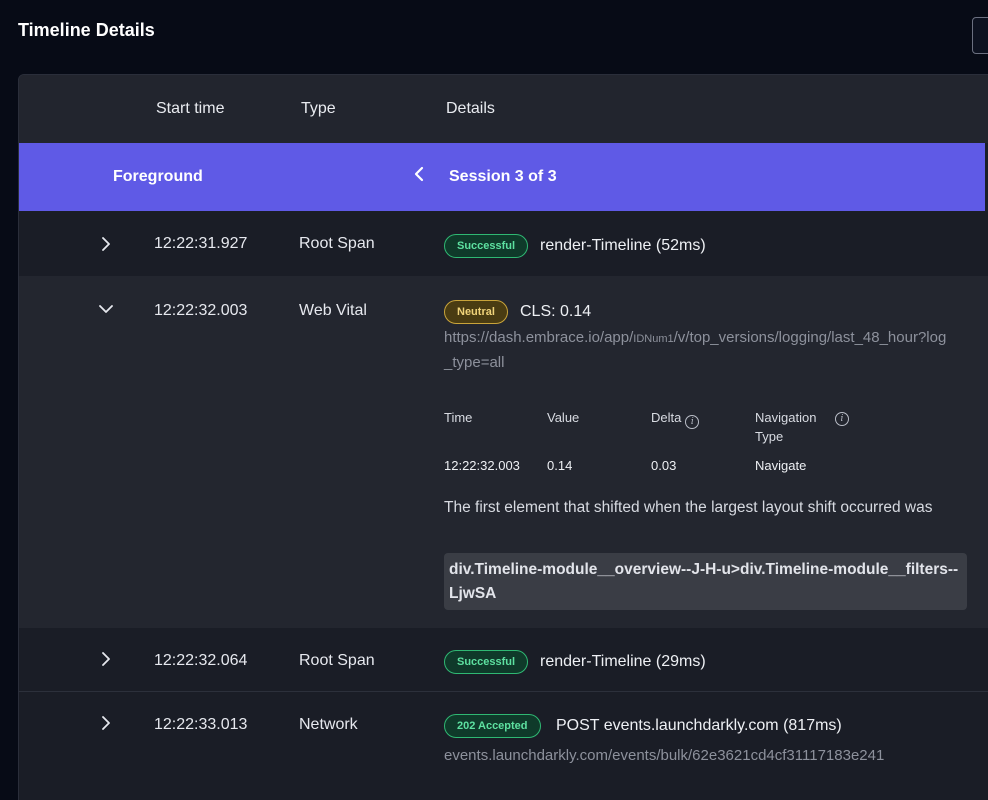 Image resolution: width=988 pixels, height=800 pixels. What do you see at coordinates (419, 176) in the screenshot?
I see `chevron-left-icon` at bounding box center [419, 176].